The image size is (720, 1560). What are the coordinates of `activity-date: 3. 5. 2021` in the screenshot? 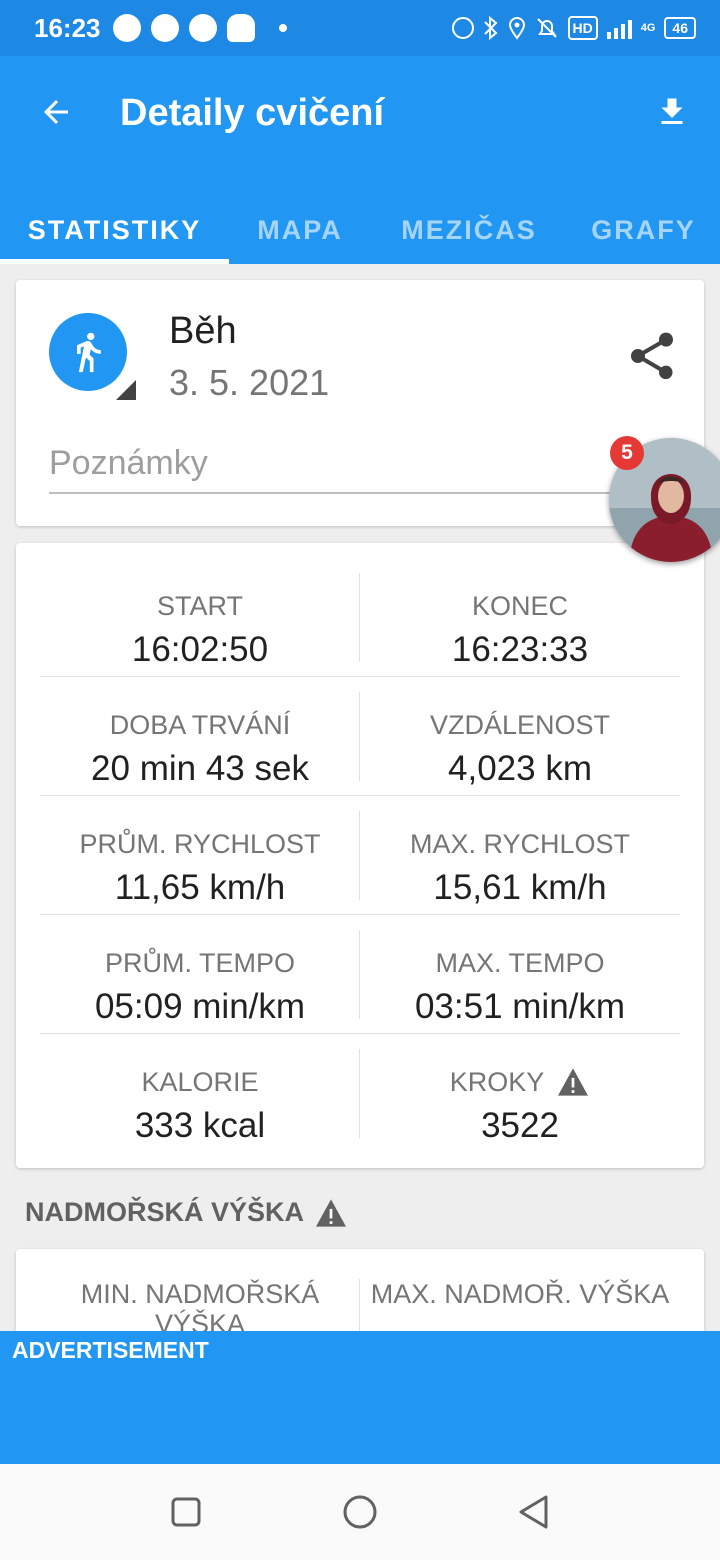 It's located at (249, 382).